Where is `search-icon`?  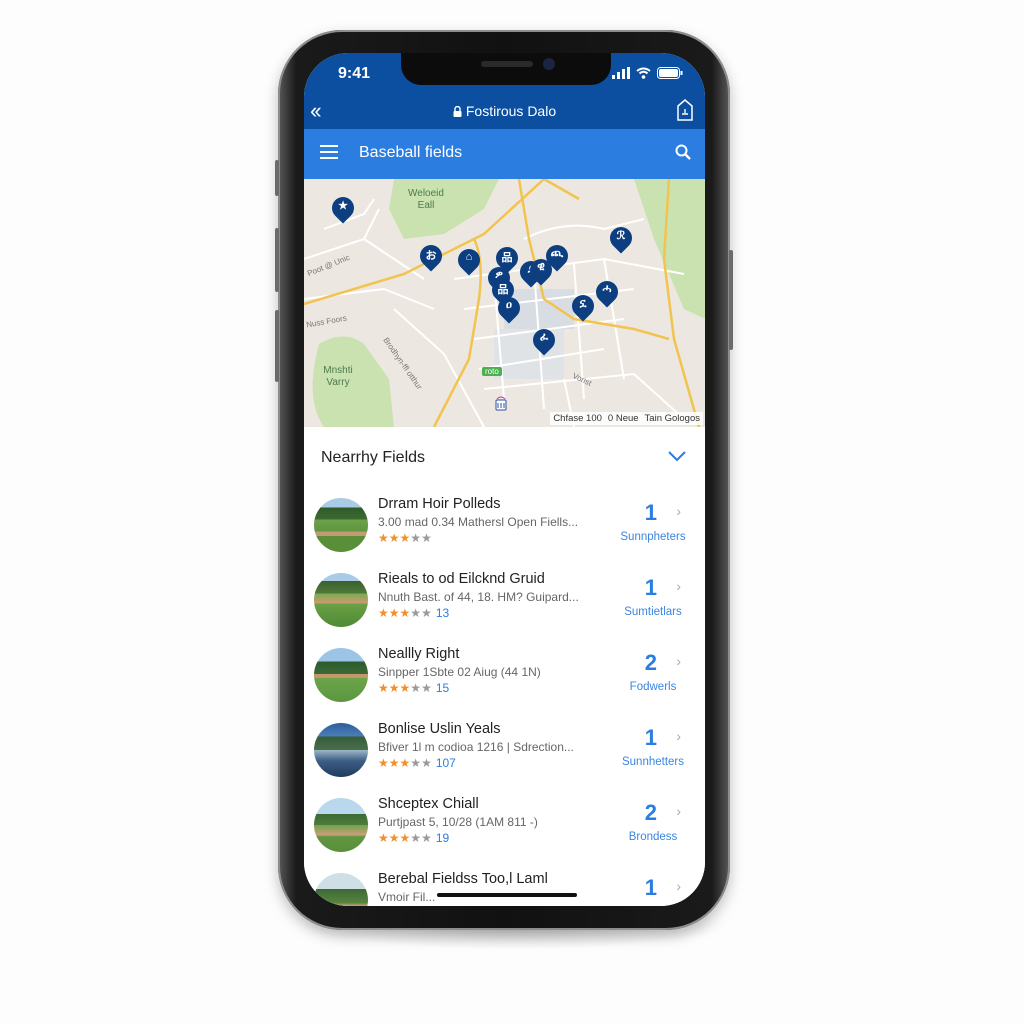 search-icon is located at coordinates (683, 152).